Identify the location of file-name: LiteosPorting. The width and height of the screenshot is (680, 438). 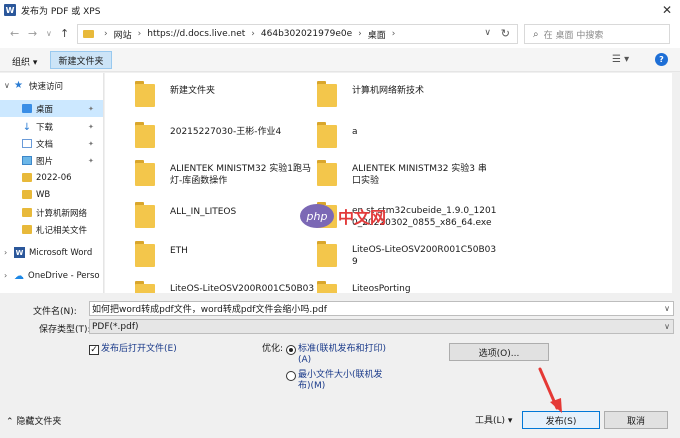
(381, 288).